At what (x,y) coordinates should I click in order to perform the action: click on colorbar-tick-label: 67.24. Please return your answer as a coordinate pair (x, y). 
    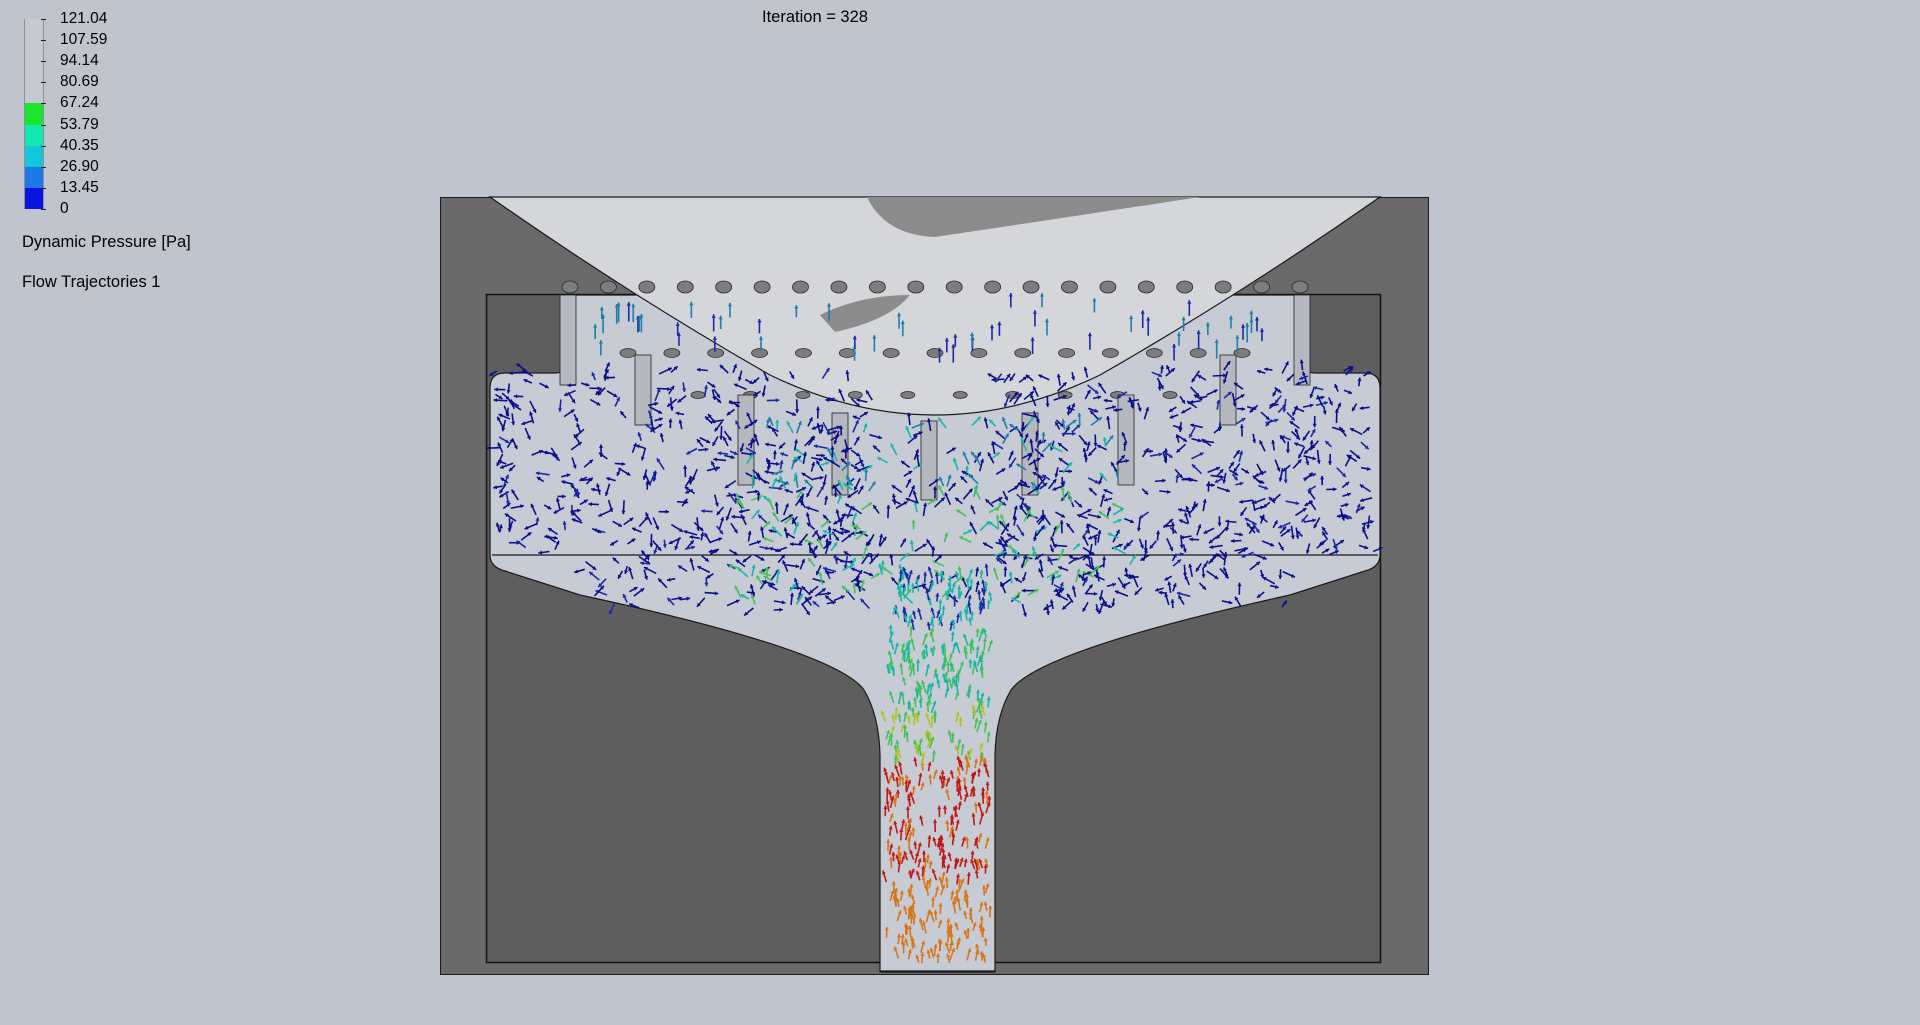
    Looking at the image, I should click on (79, 103).